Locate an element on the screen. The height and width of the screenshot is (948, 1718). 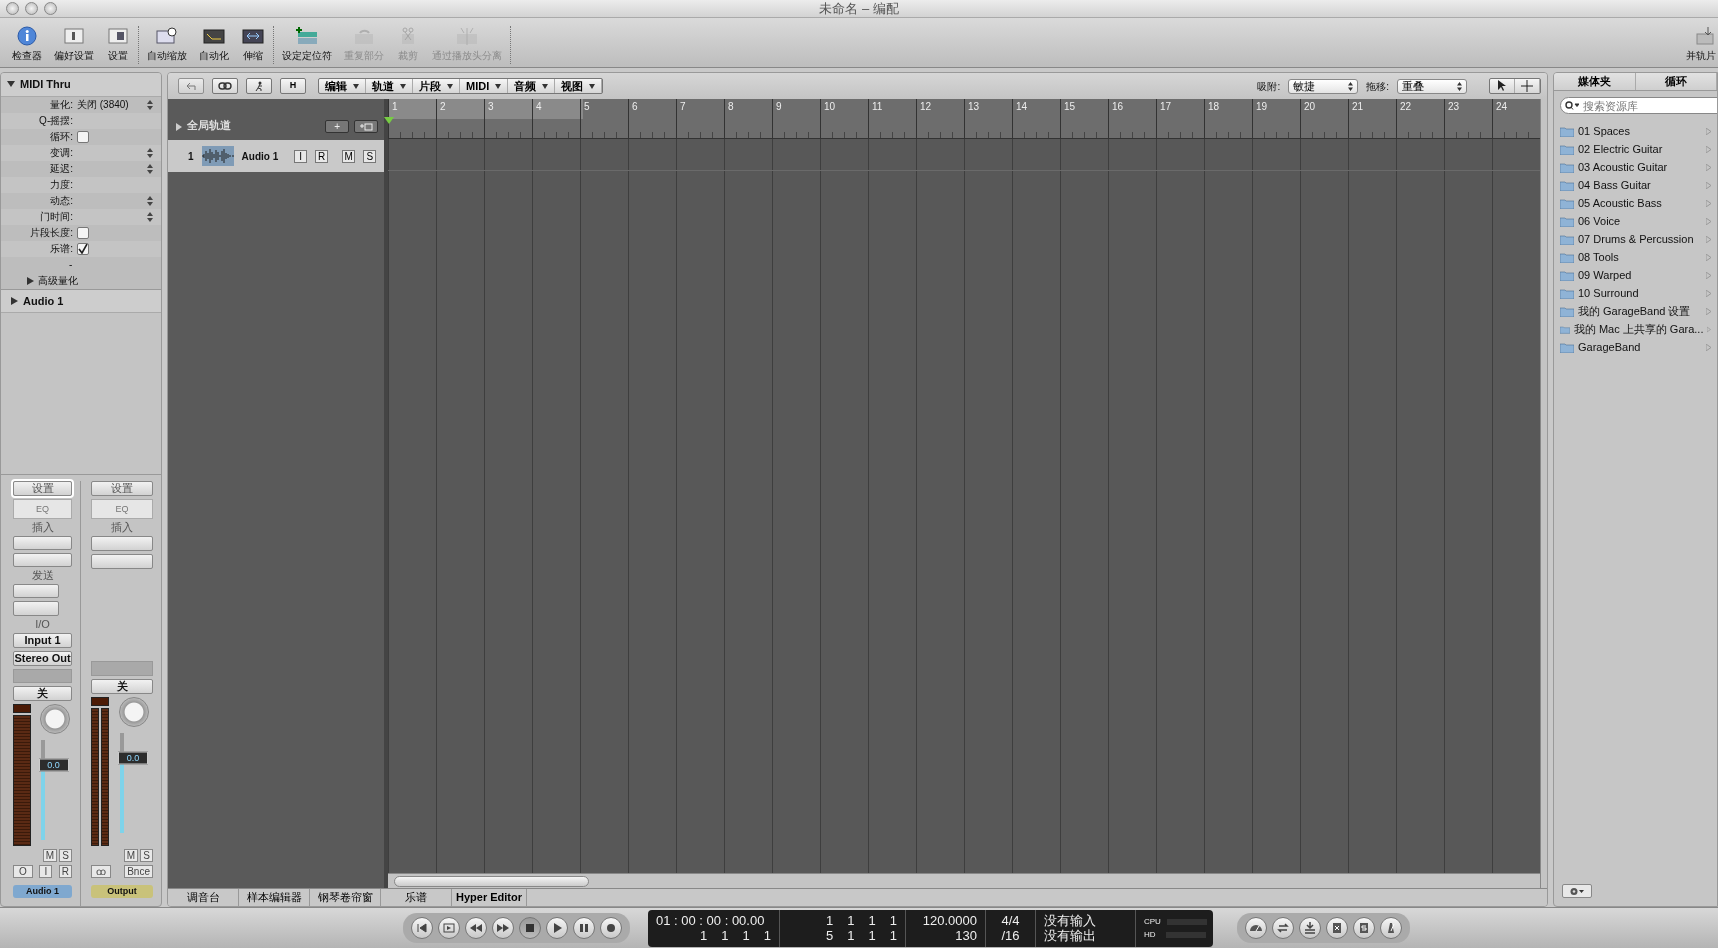
menu-button: 轨道 is located at coordinates (389, 86).